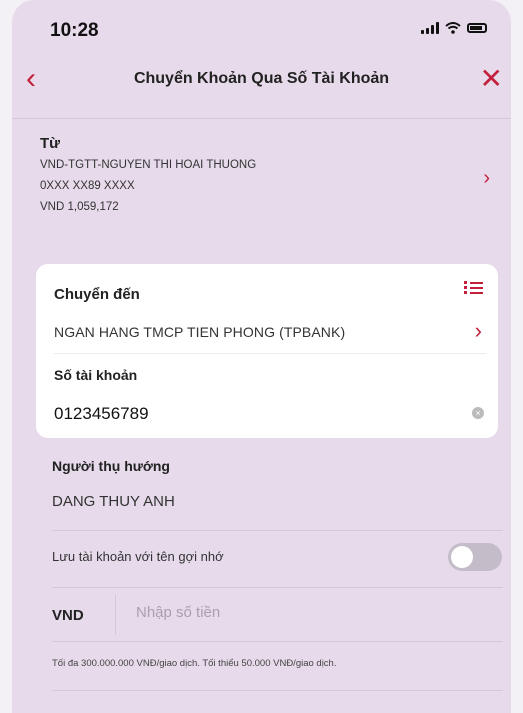  I want to click on source-account-number: 0XXX XX89 XXXX, so click(87, 186).